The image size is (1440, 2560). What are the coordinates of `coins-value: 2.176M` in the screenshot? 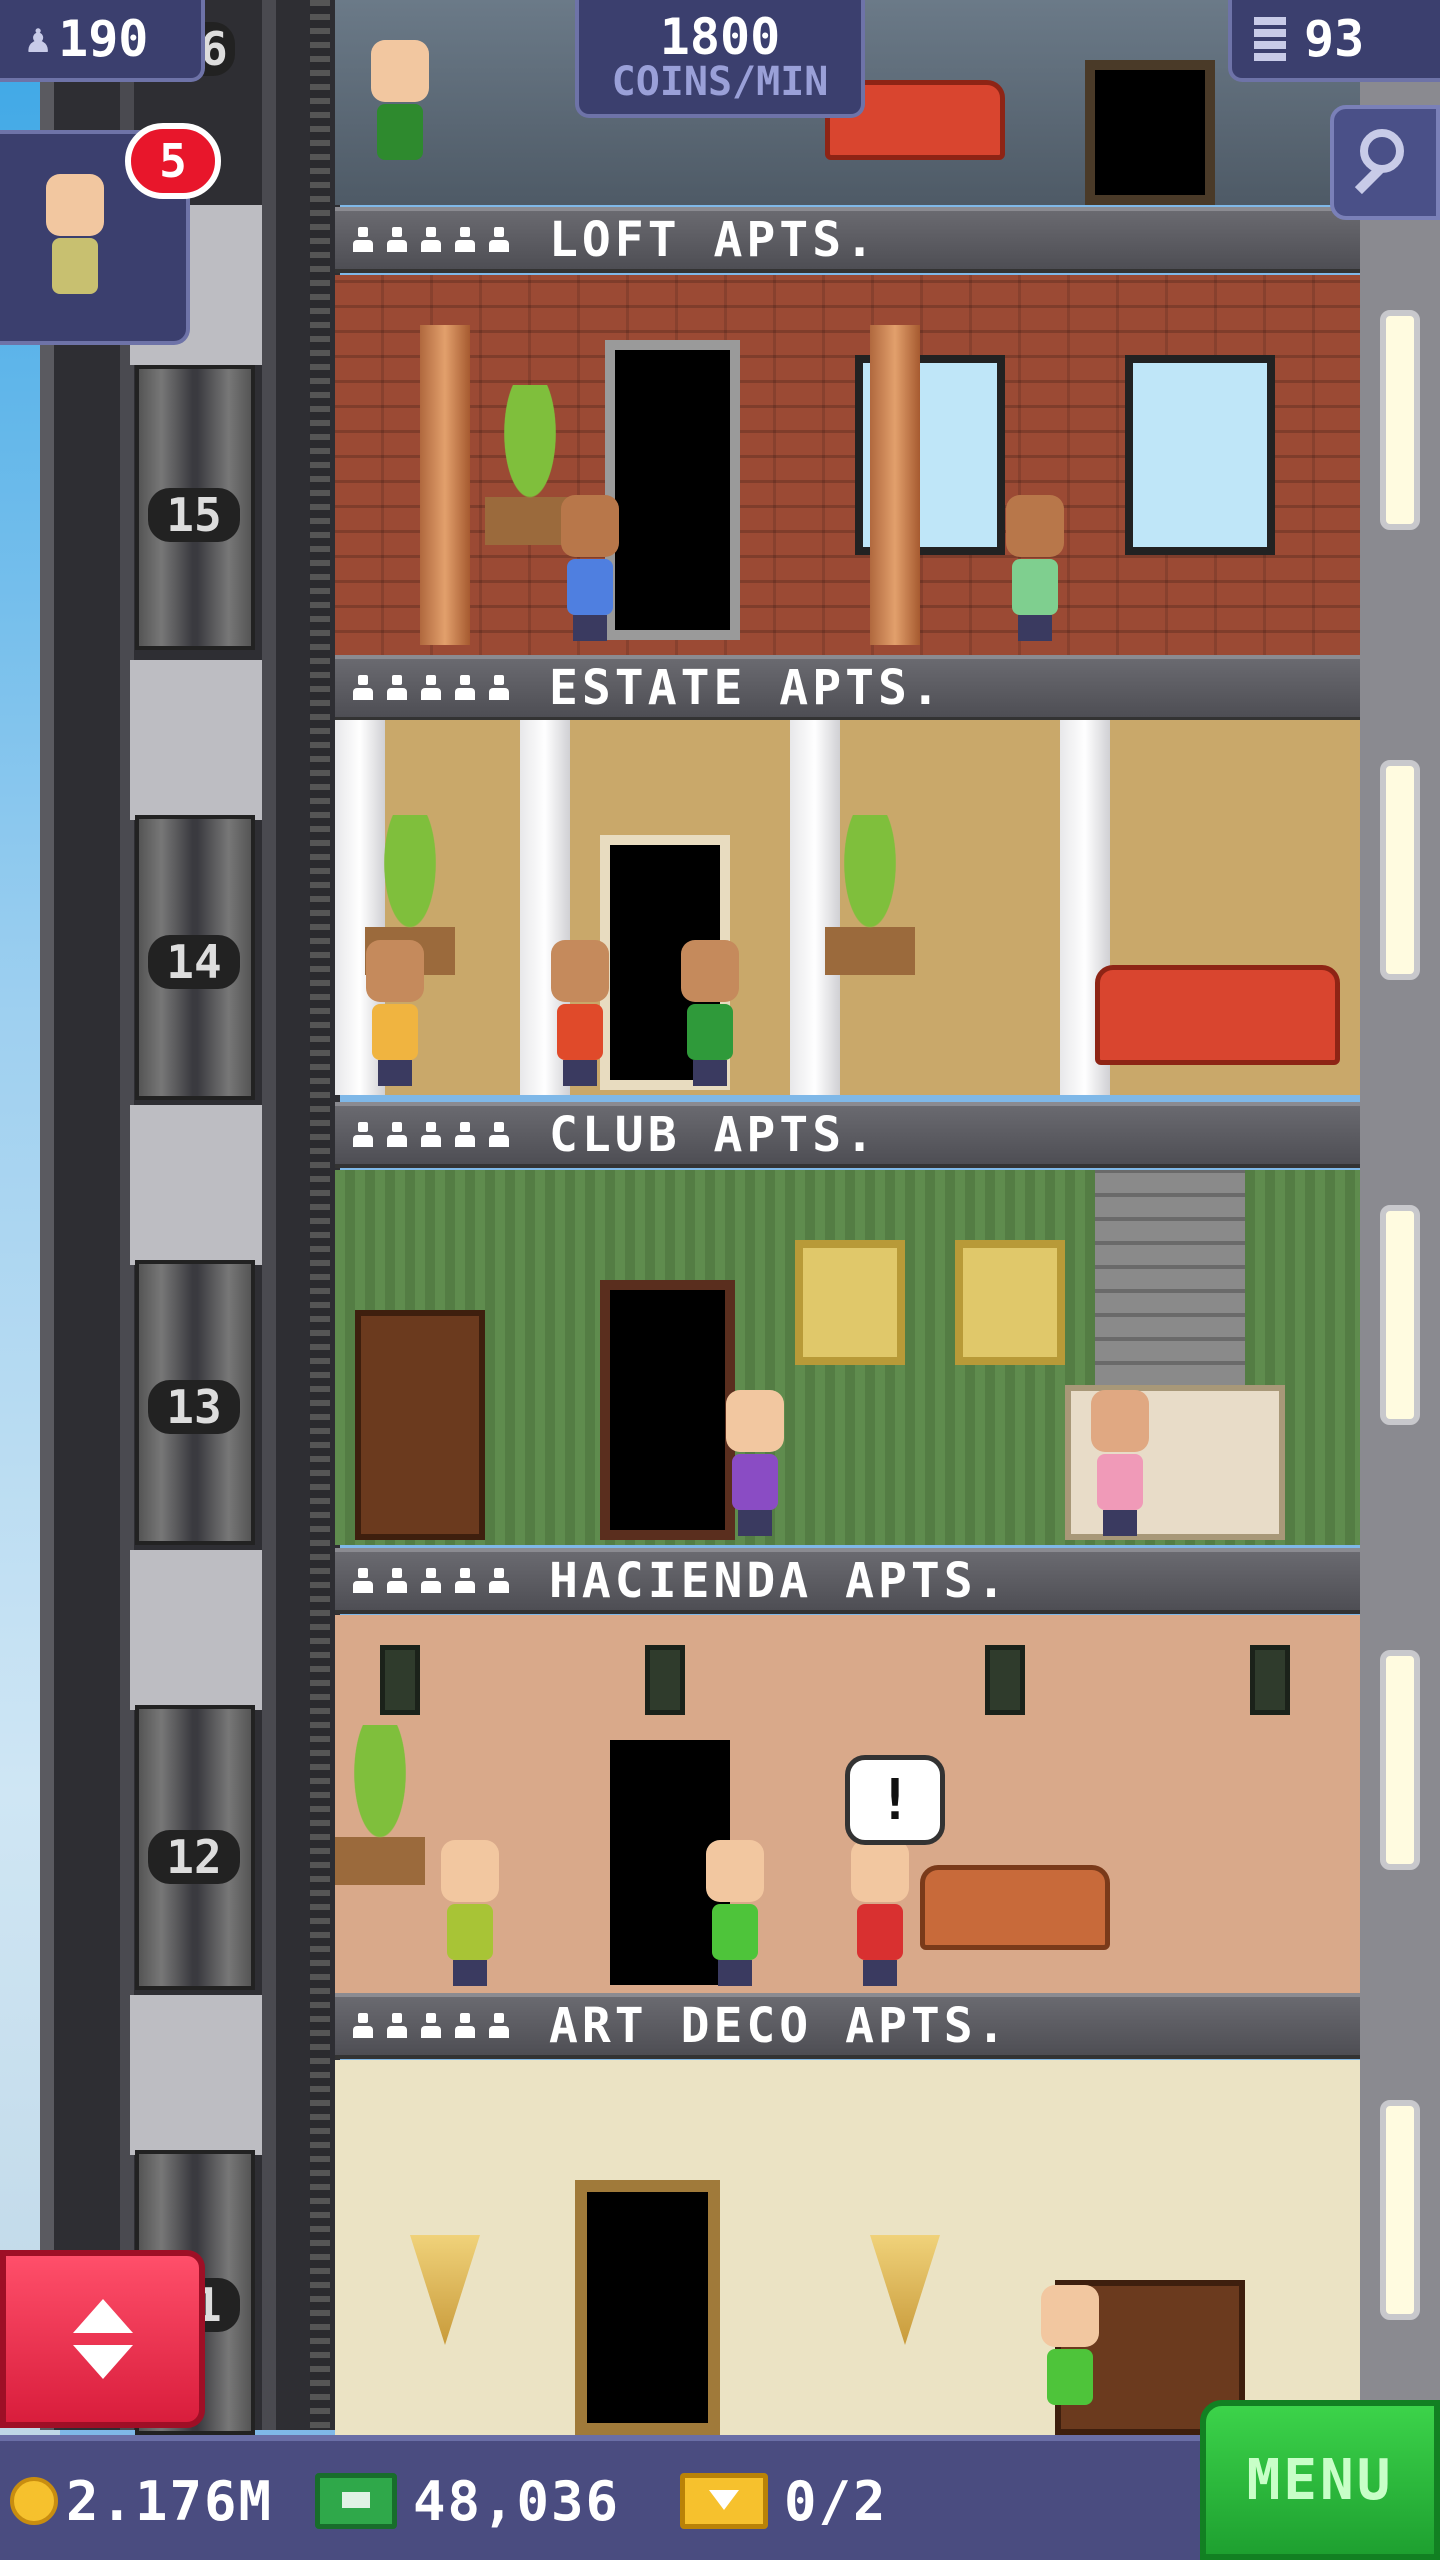 It's located at (170, 2501).